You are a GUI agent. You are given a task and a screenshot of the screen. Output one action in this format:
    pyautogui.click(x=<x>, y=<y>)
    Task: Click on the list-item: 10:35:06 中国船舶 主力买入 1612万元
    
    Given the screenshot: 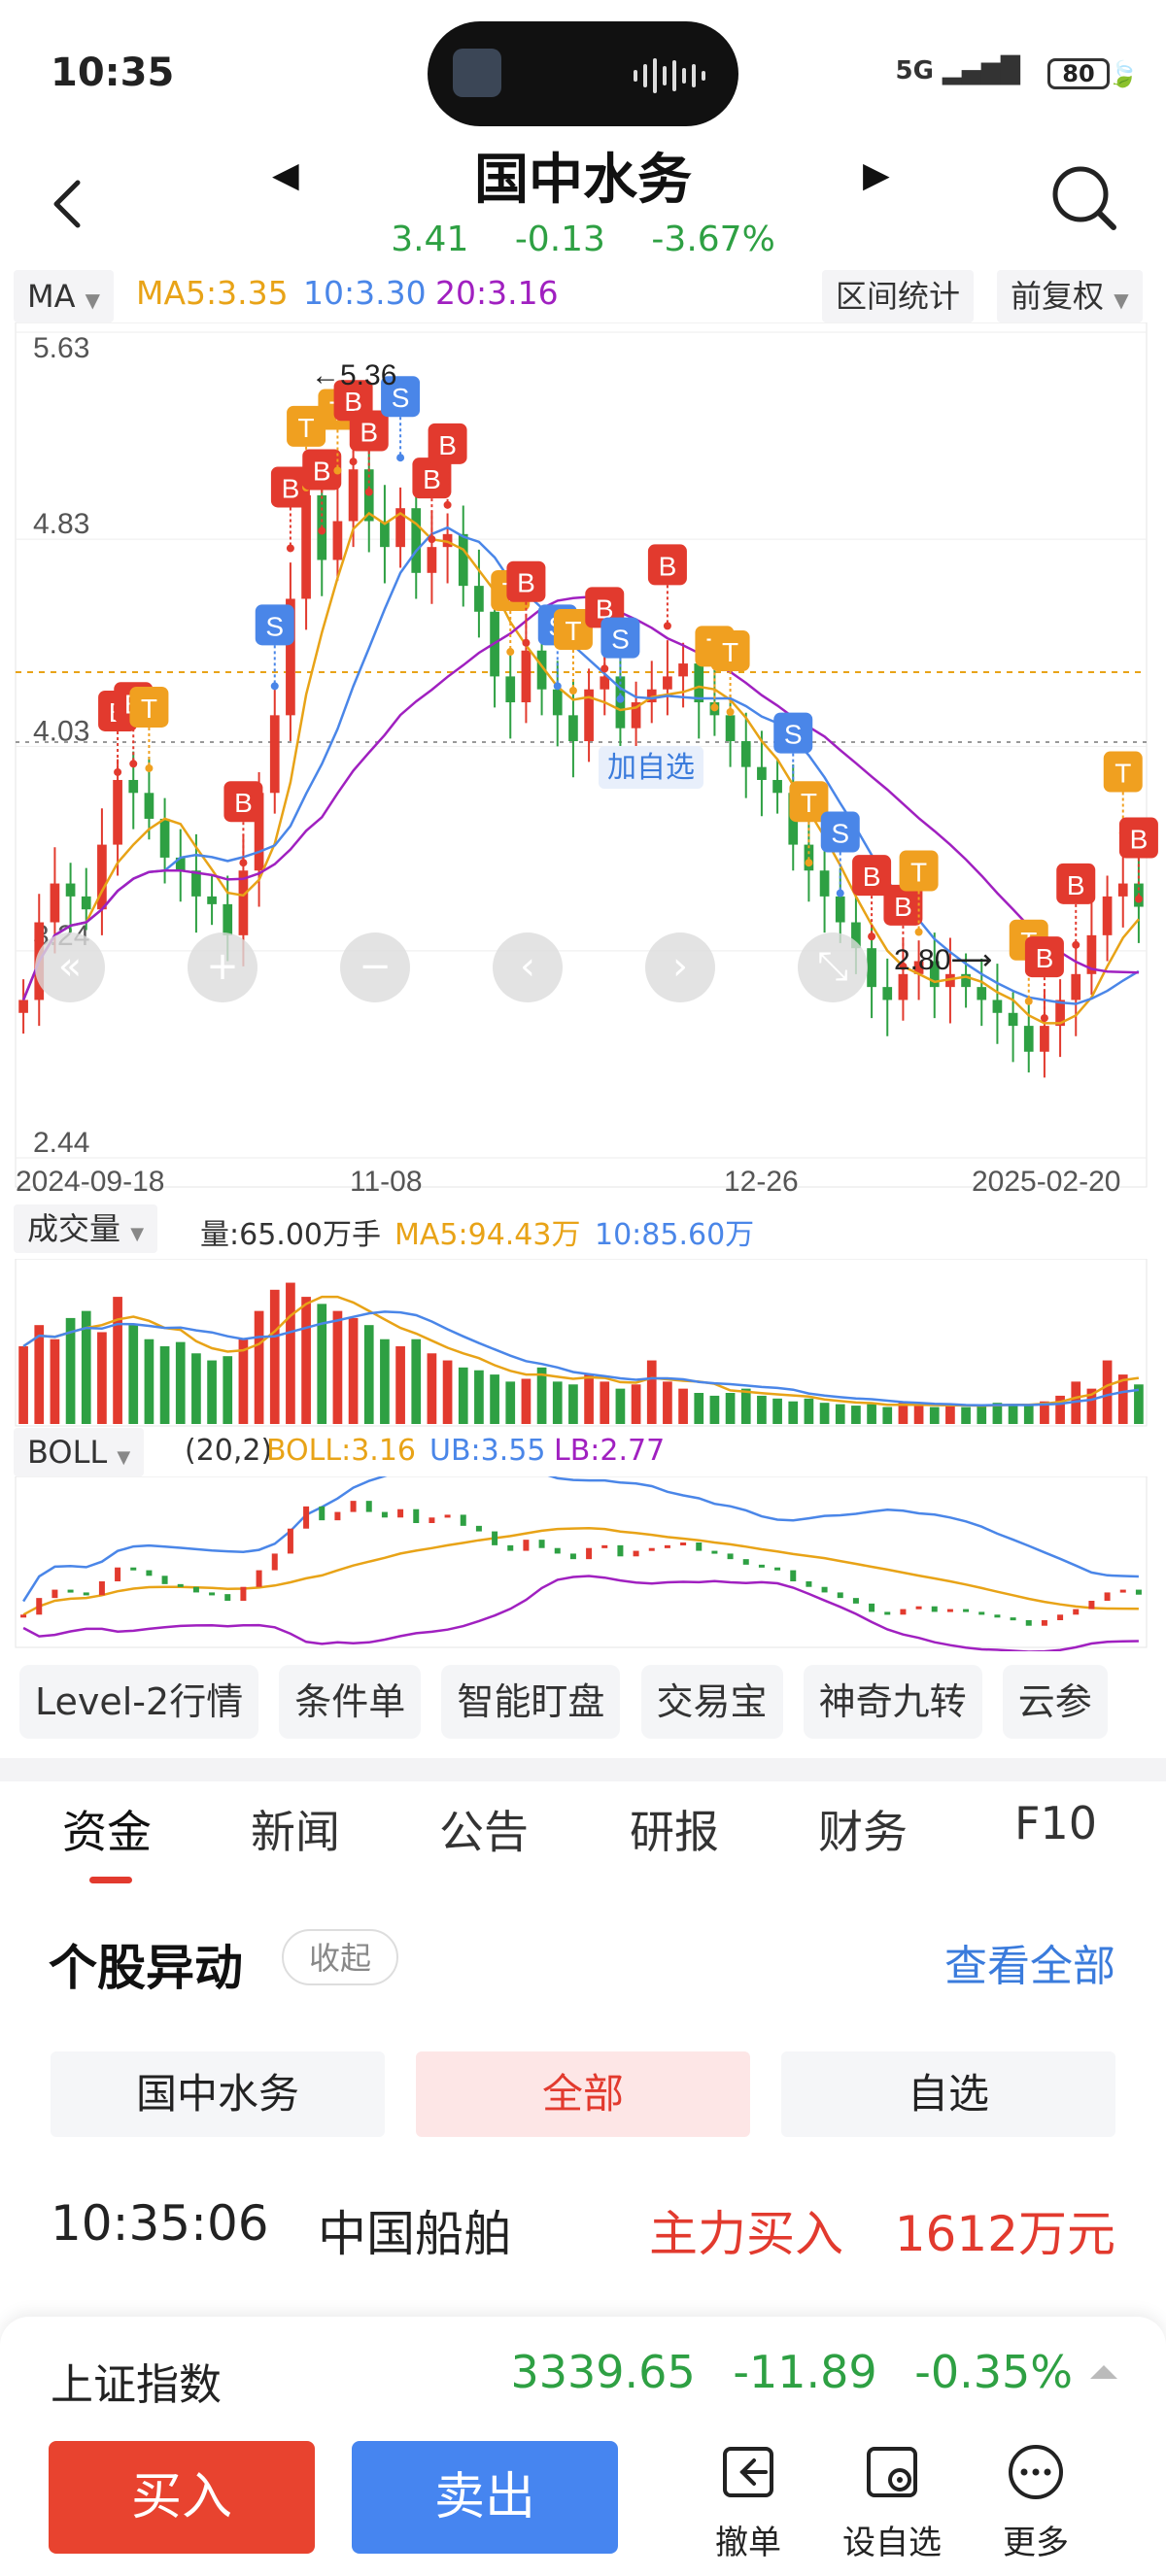 What is the action you would take?
    pyautogui.click(x=583, y=2234)
    